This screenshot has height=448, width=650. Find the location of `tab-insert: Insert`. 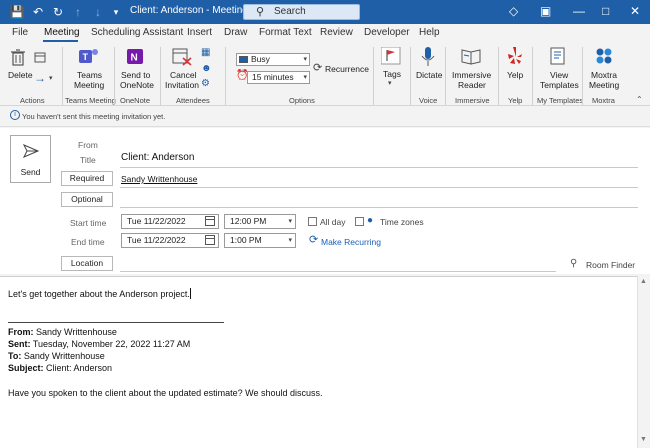

tab-insert: Insert is located at coordinates (199, 32).